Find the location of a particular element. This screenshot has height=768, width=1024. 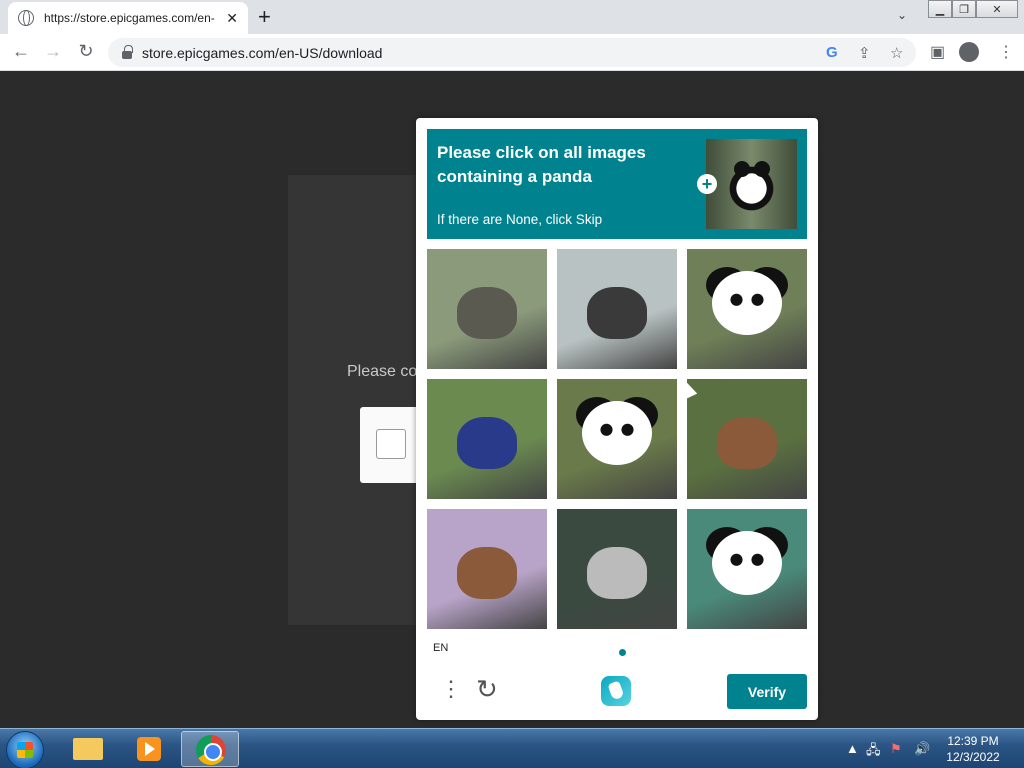

clock-date: 12/3/2022 is located at coordinates (973, 757).